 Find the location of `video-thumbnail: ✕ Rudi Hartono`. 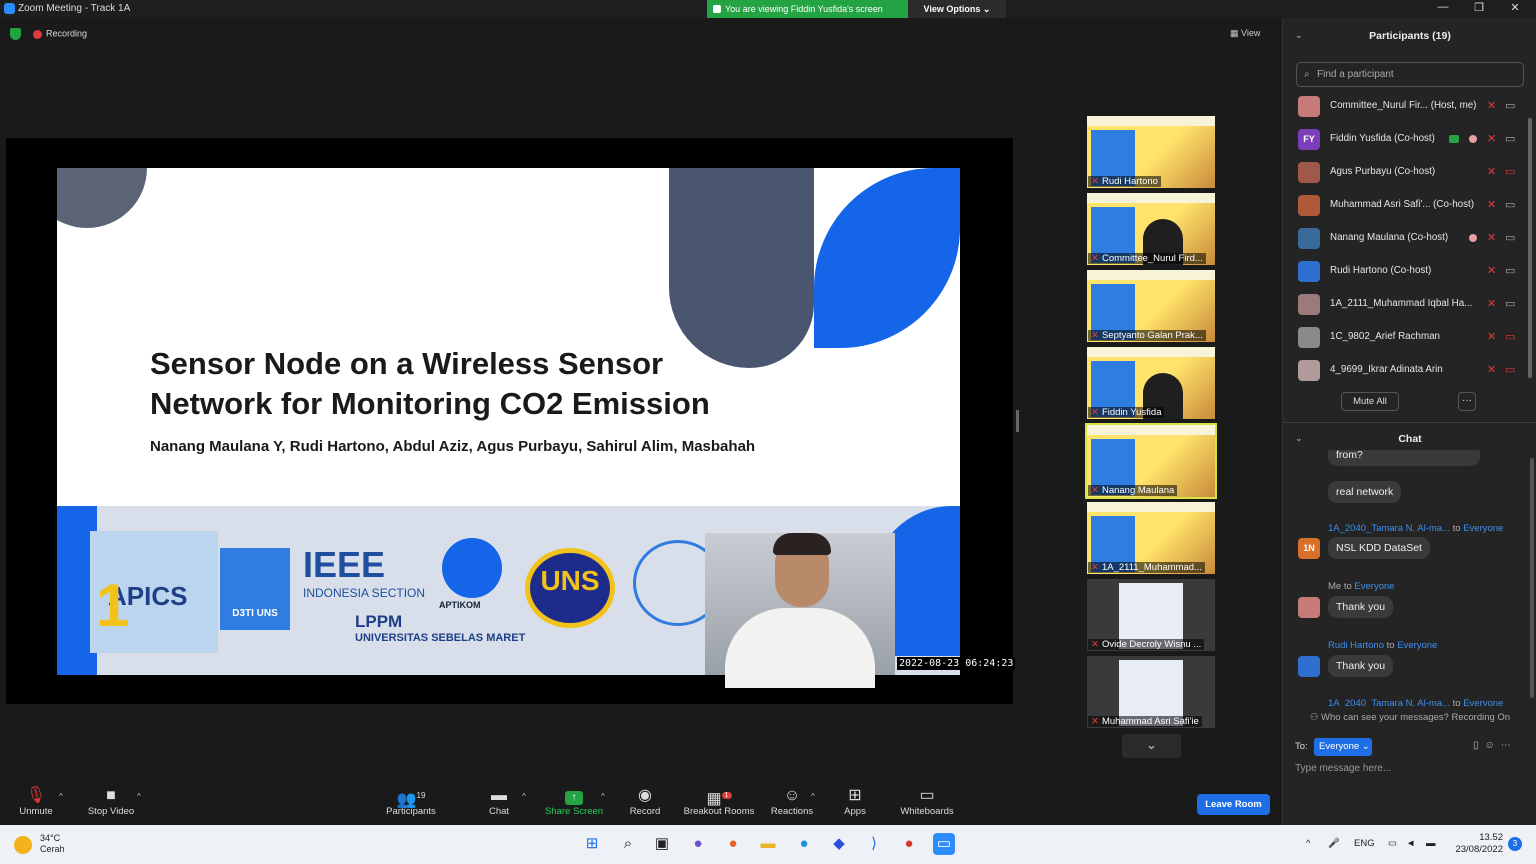

video-thumbnail: ✕ Rudi Hartono is located at coordinates (1151, 152).